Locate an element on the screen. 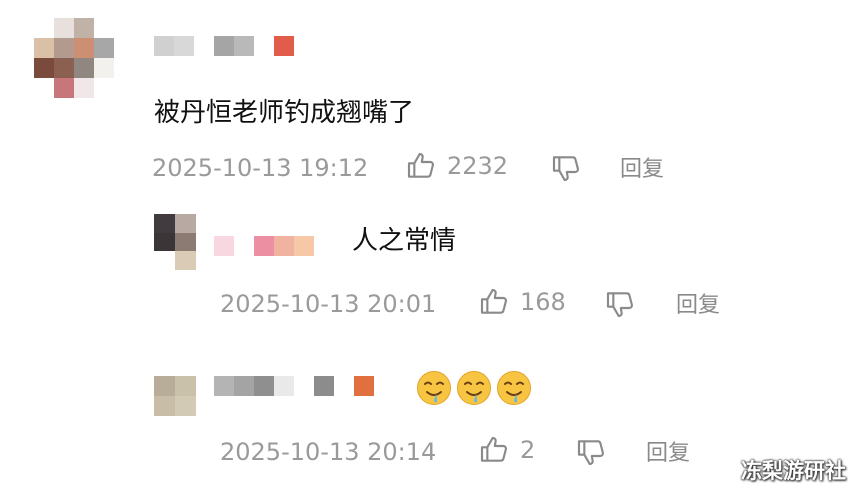  like-button: 2232 is located at coordinates (456, 166).